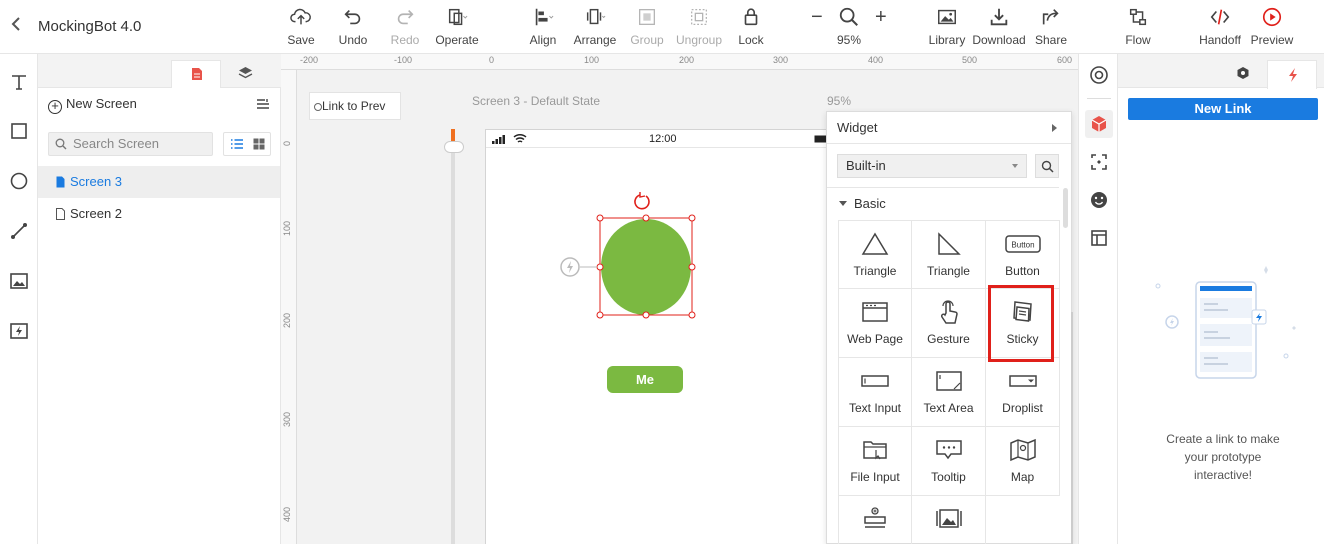  What do you see at coordinates (1138, 17) in the screenshot?
I see `flow-icon` at bounding box center [1138, 17].